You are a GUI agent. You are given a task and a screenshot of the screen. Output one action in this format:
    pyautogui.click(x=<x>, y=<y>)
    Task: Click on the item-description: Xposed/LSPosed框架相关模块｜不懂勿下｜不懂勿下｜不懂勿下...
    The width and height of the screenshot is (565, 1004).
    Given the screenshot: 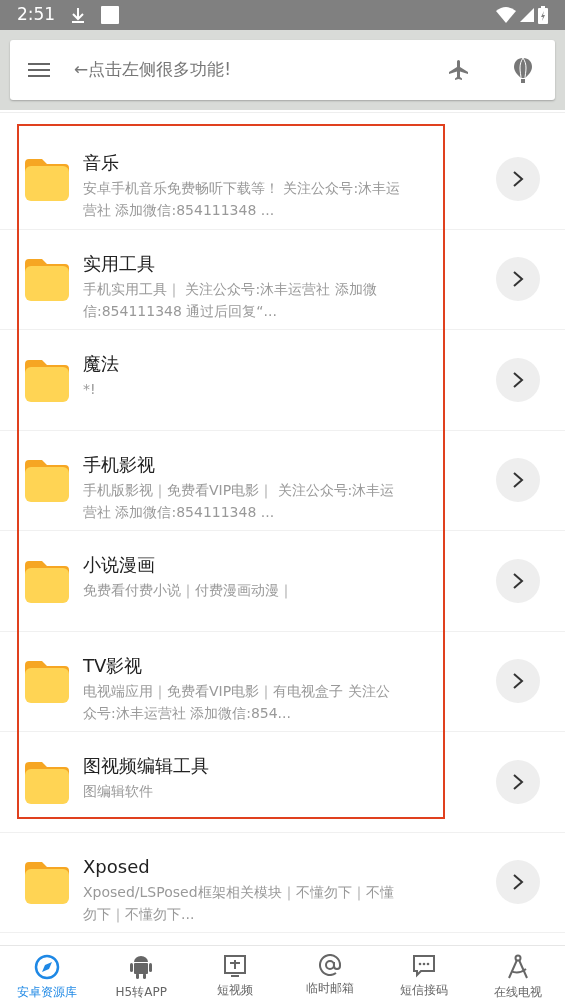 What is the action you would take?
    pyautogui.click(x=239, y=903)
    